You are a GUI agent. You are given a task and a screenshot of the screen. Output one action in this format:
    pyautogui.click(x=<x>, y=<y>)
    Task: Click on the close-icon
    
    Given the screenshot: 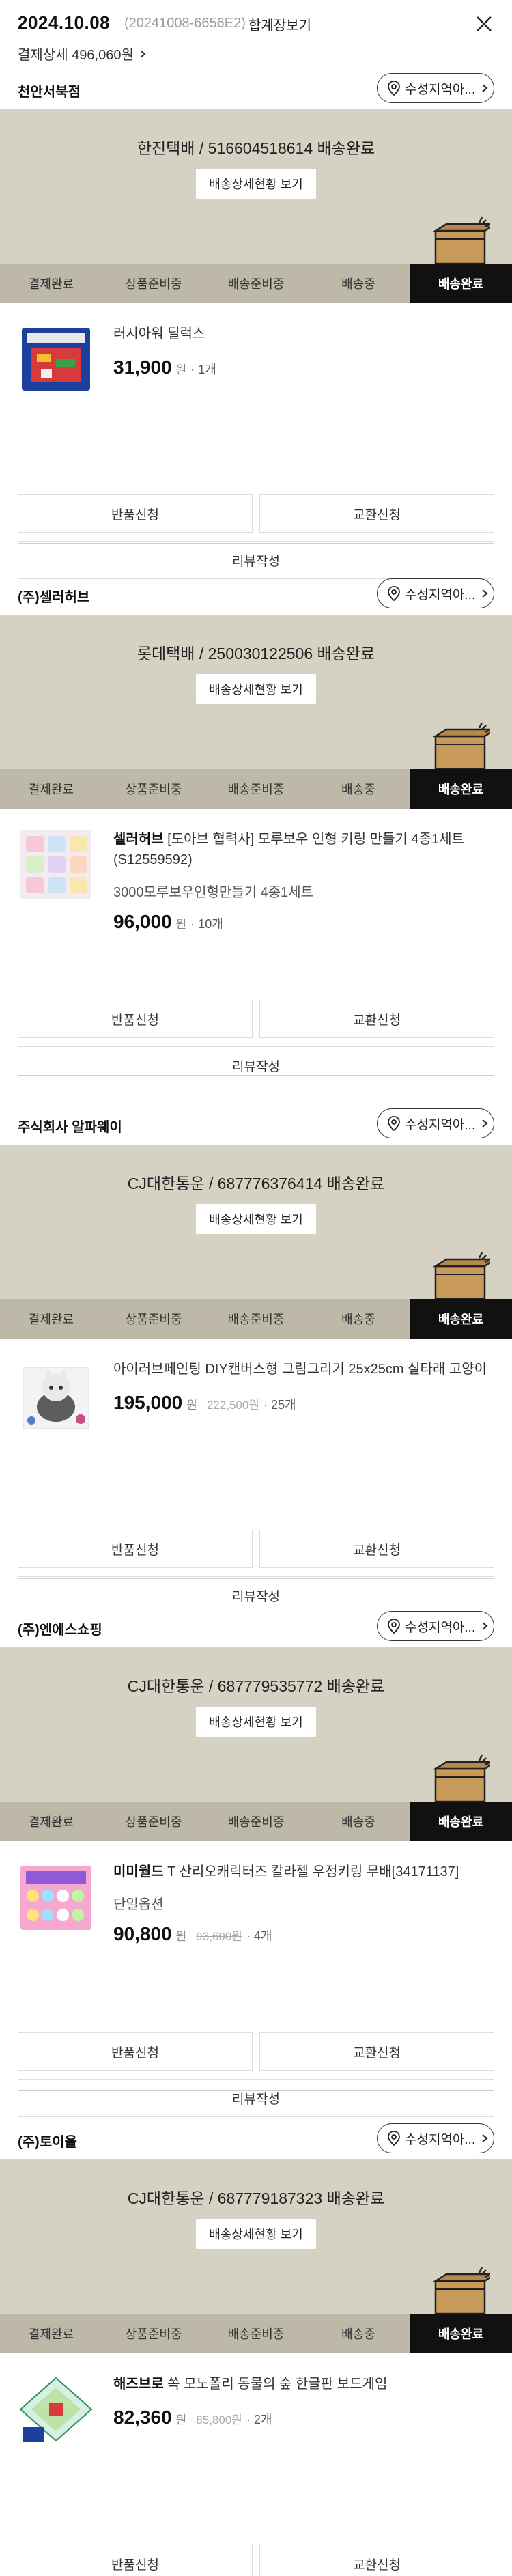 What is the action you would take?
    pyautogui.click(x=484, y=24)
    